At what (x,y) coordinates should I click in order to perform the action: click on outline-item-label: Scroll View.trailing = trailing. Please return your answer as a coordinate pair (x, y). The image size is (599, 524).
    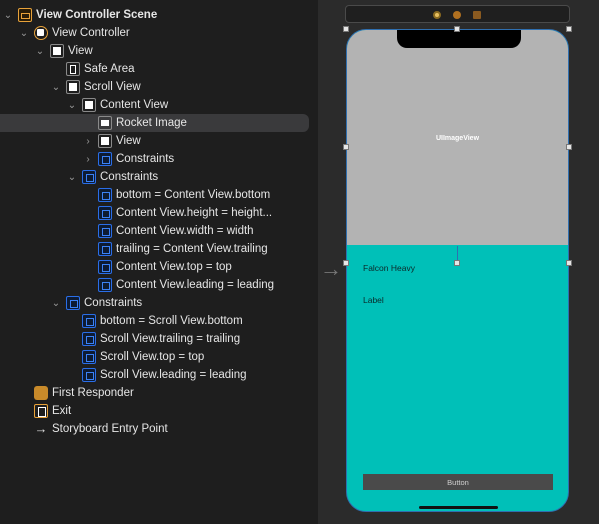
    Looking at the image, I should click on (170, 339).